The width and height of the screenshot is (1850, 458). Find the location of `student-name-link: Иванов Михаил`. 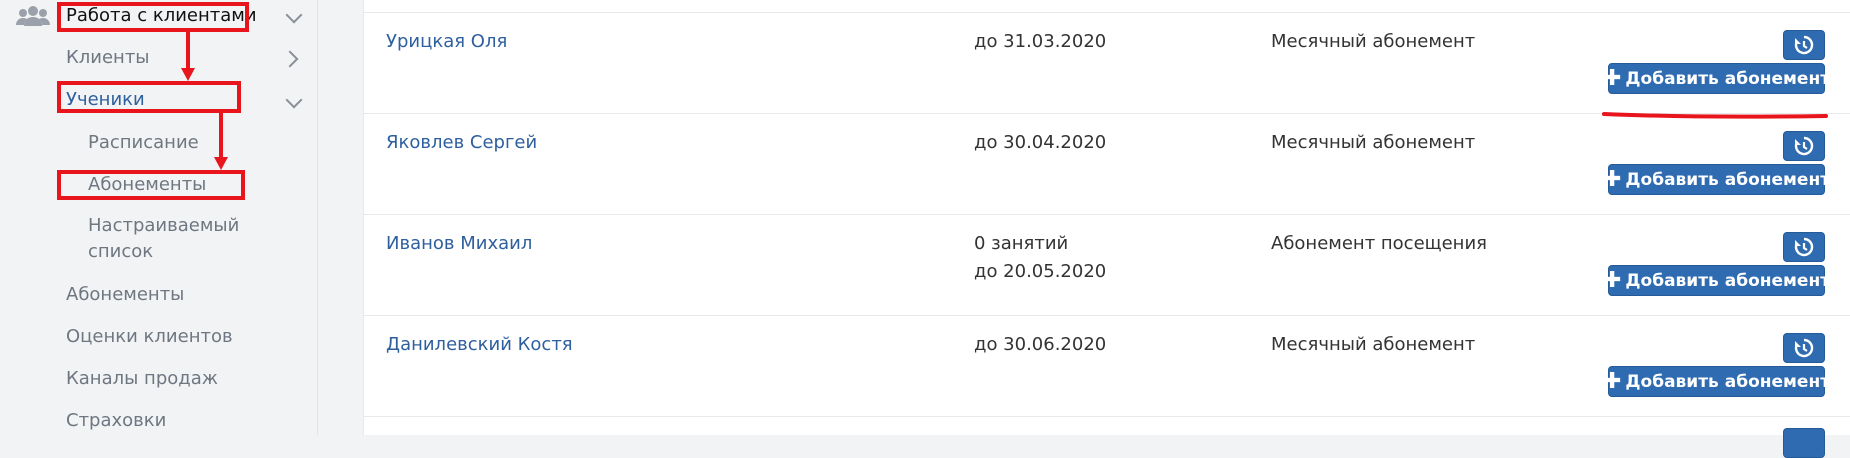

student-name-link: Иванов Михаил is located at coordinates (459, 243).